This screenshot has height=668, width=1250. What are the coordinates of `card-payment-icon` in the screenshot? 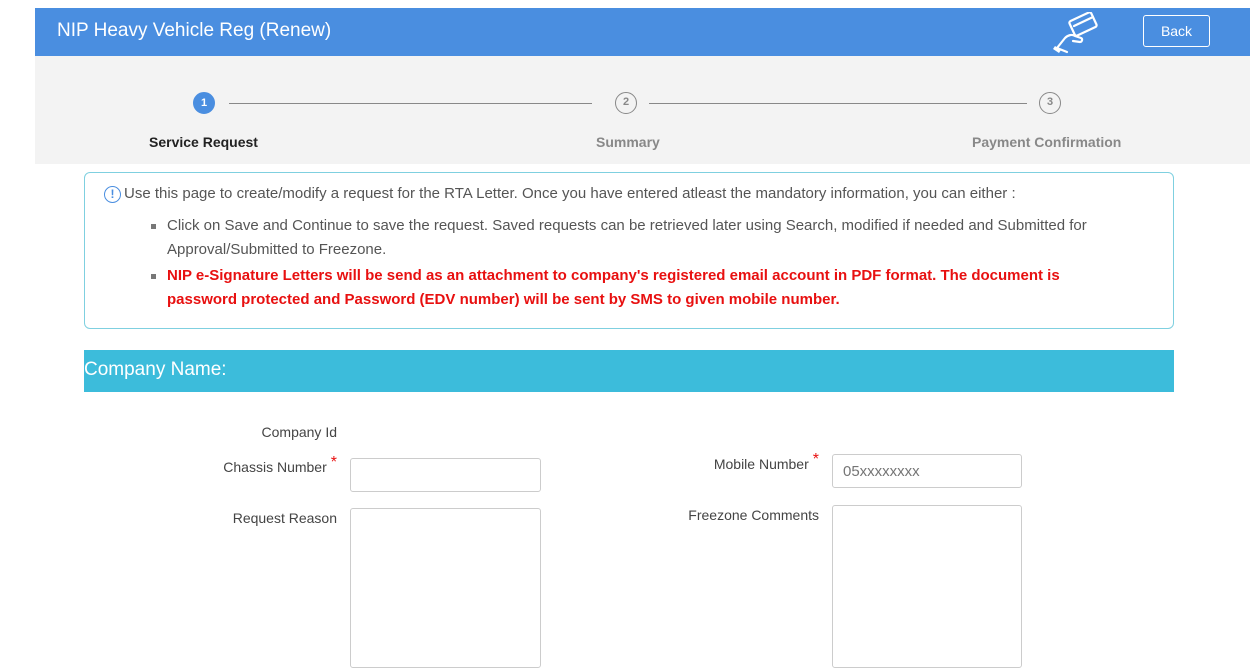 It's located at (1075, 33).